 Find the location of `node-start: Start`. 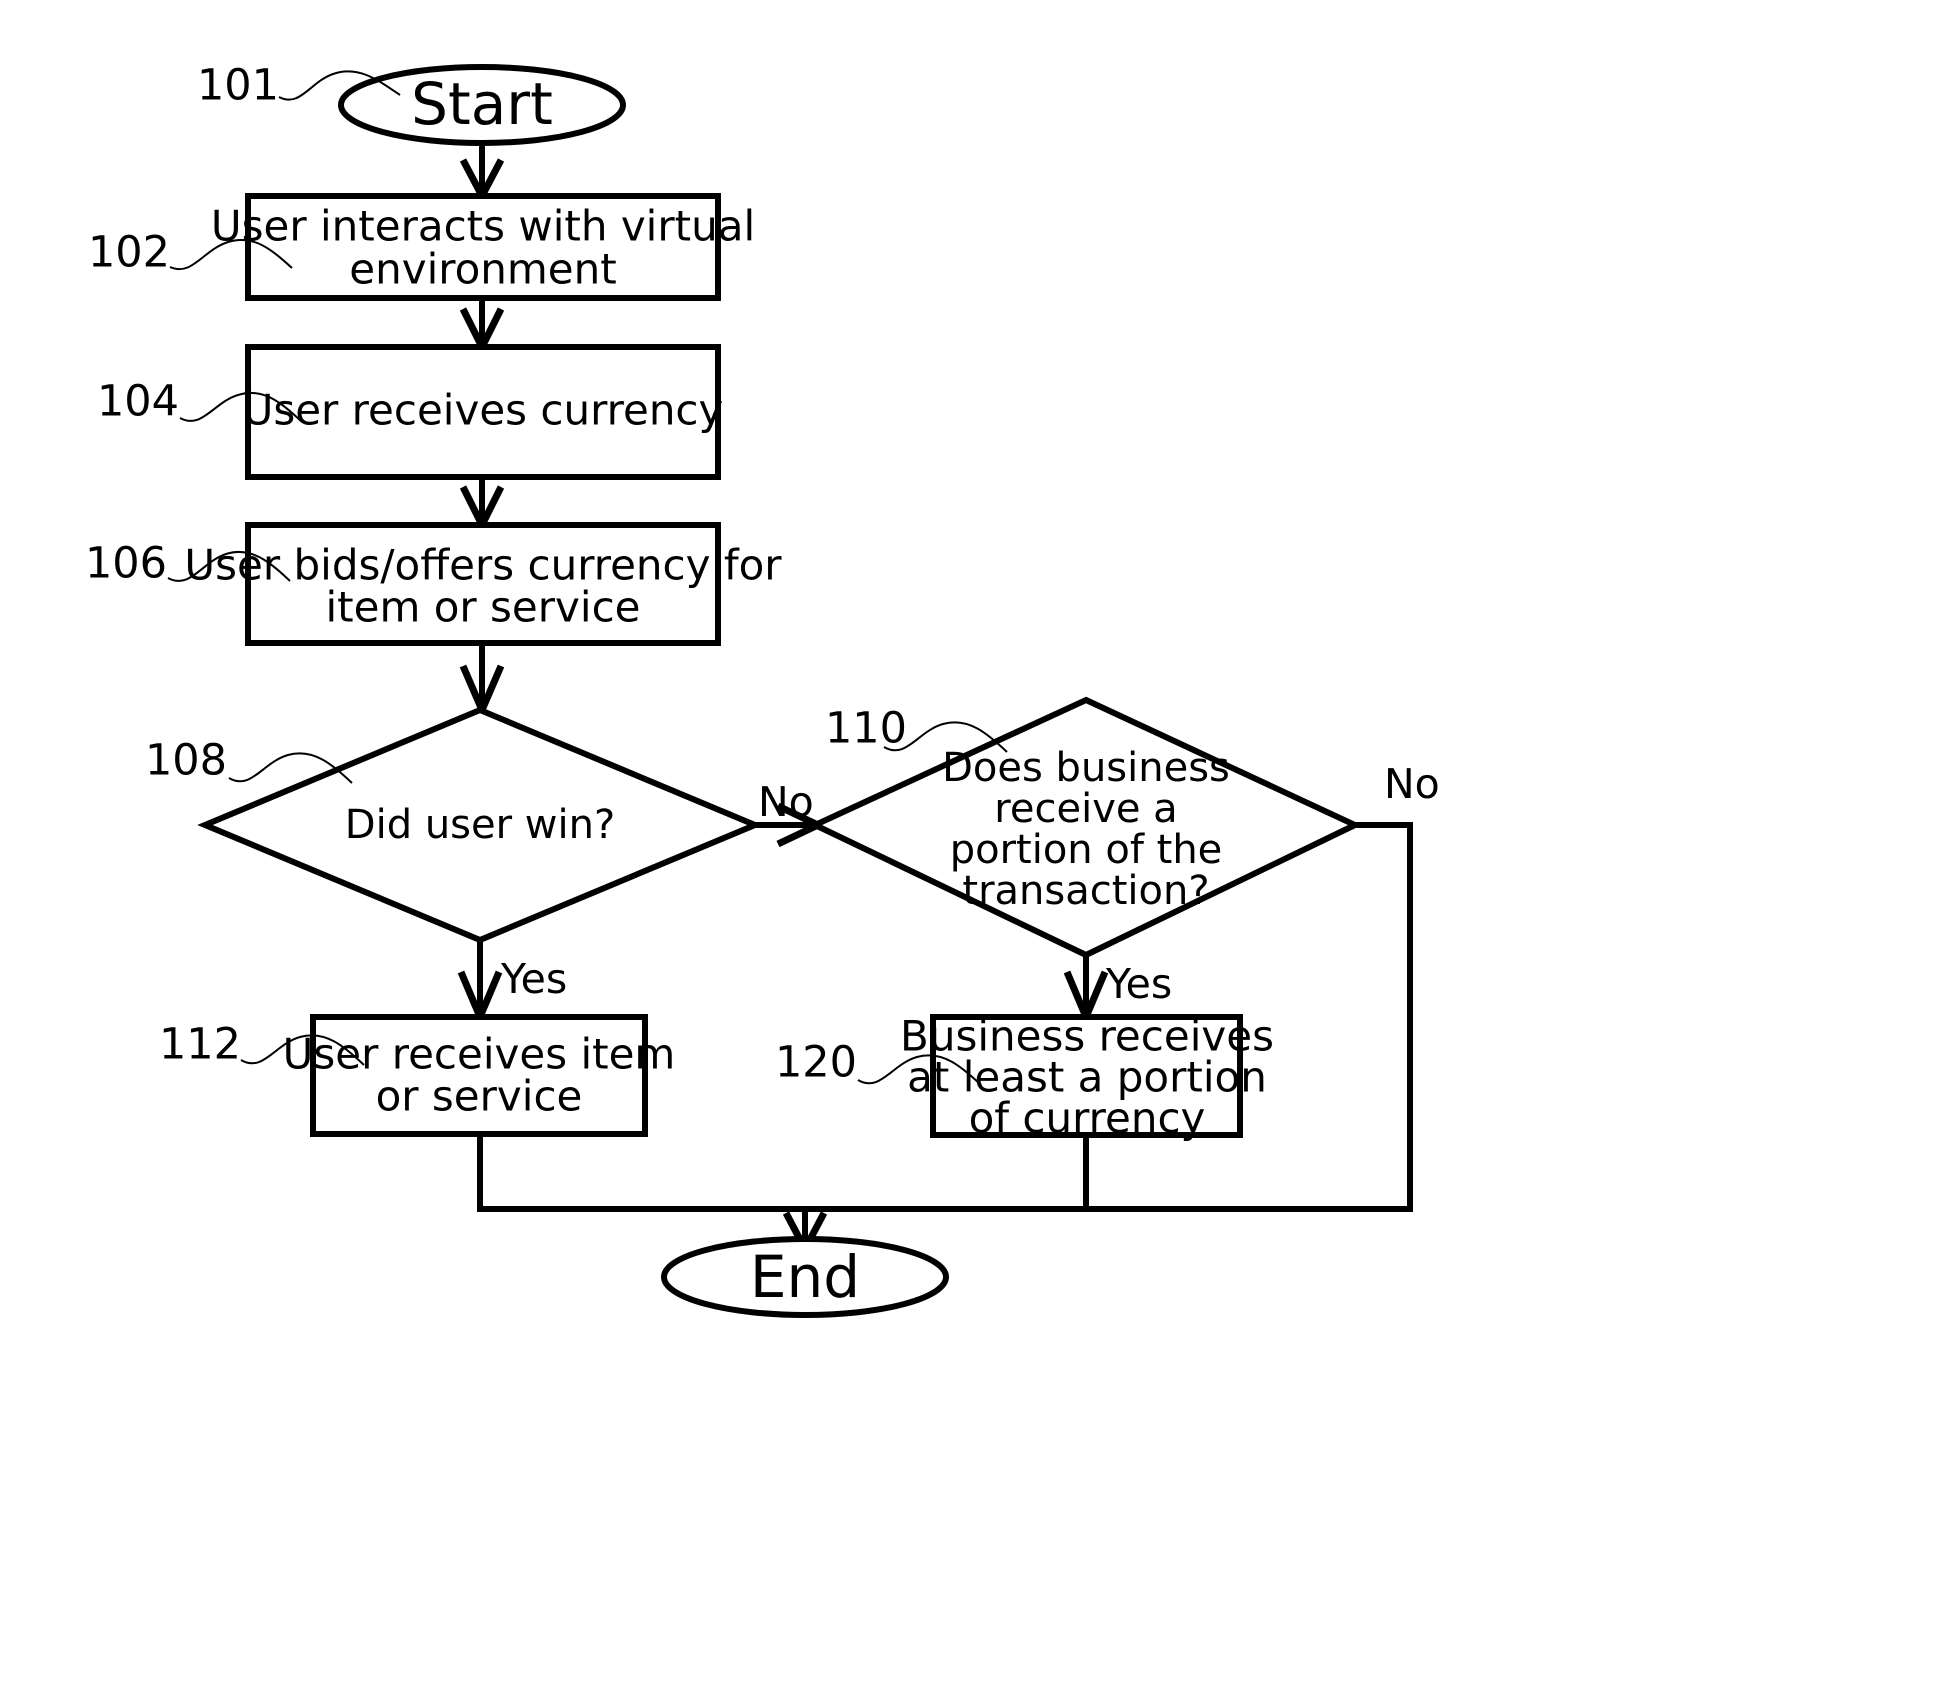

node-start: Start is located at coordinates (482, 105).